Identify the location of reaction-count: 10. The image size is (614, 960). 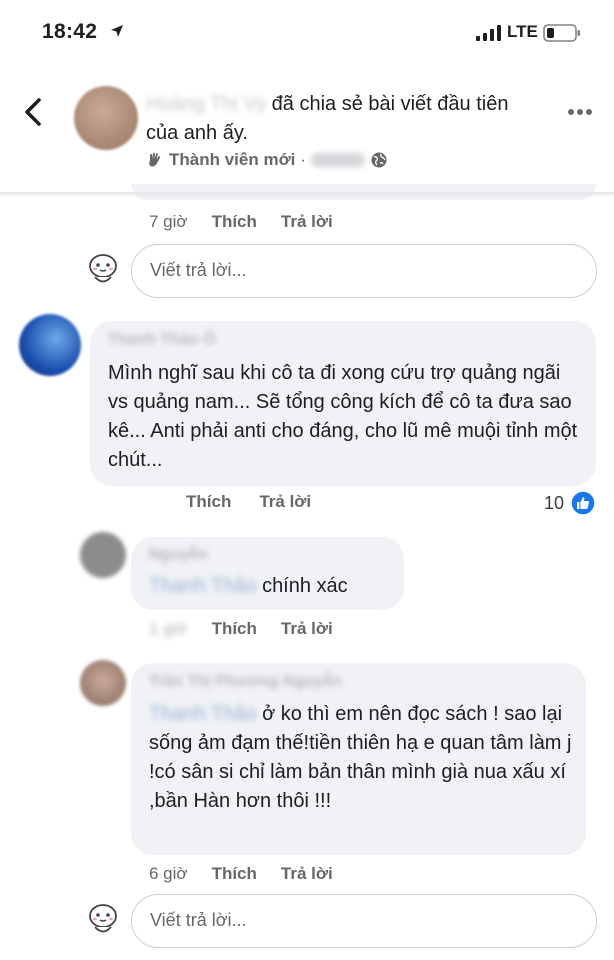
(554, 502).